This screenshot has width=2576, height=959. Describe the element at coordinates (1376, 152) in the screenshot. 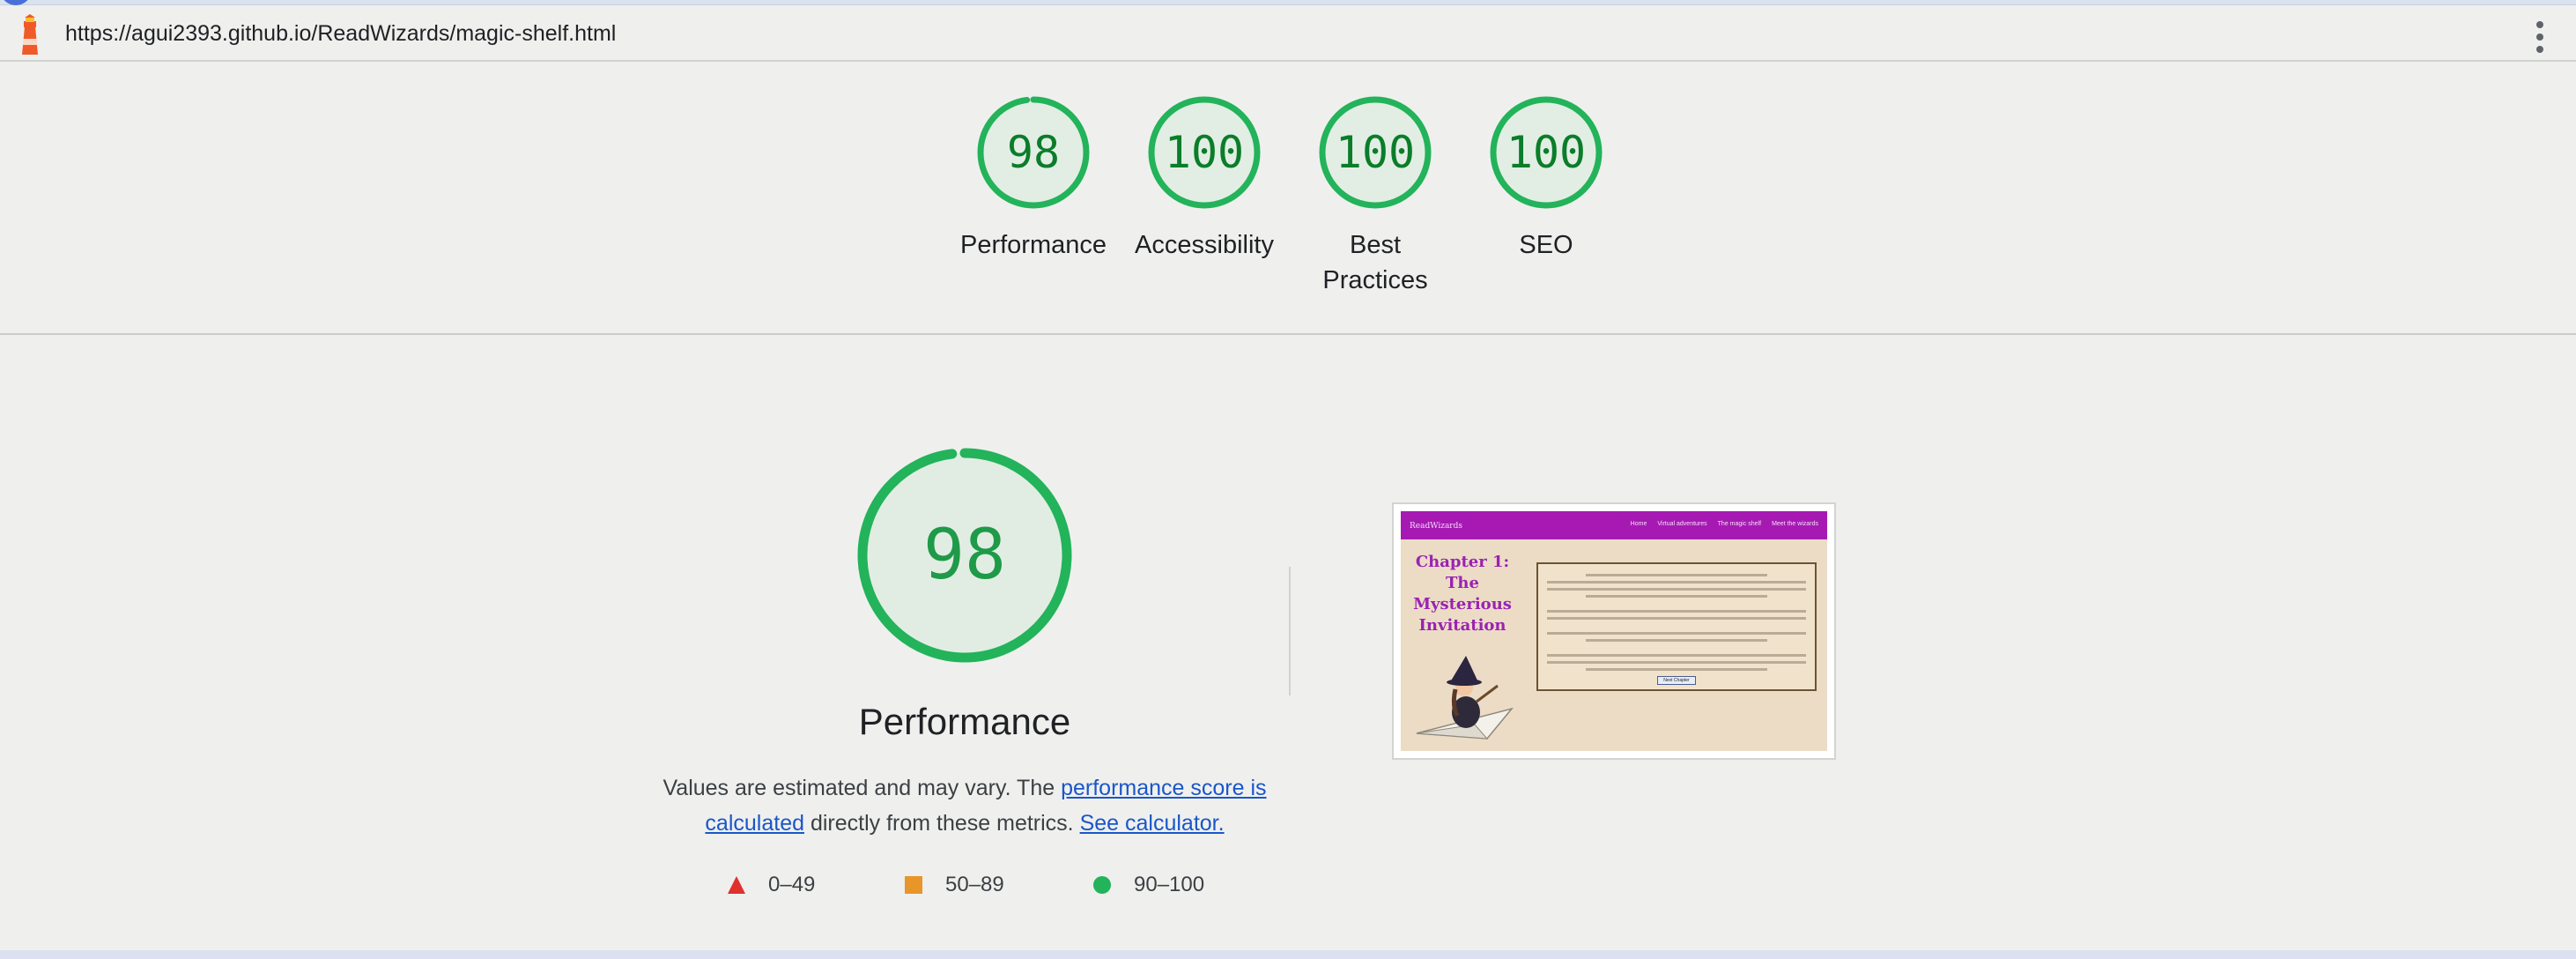

I see `gauge-best-practices-score: 100` at that location.